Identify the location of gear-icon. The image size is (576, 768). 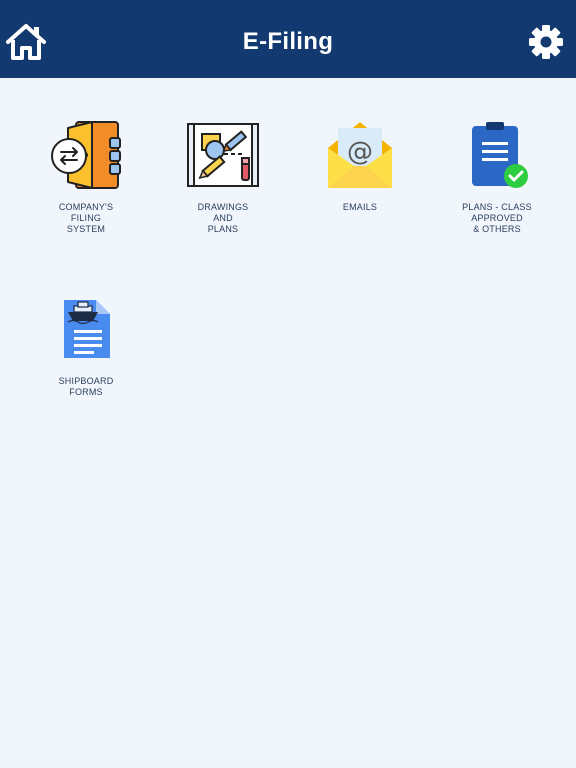
(546, 42).